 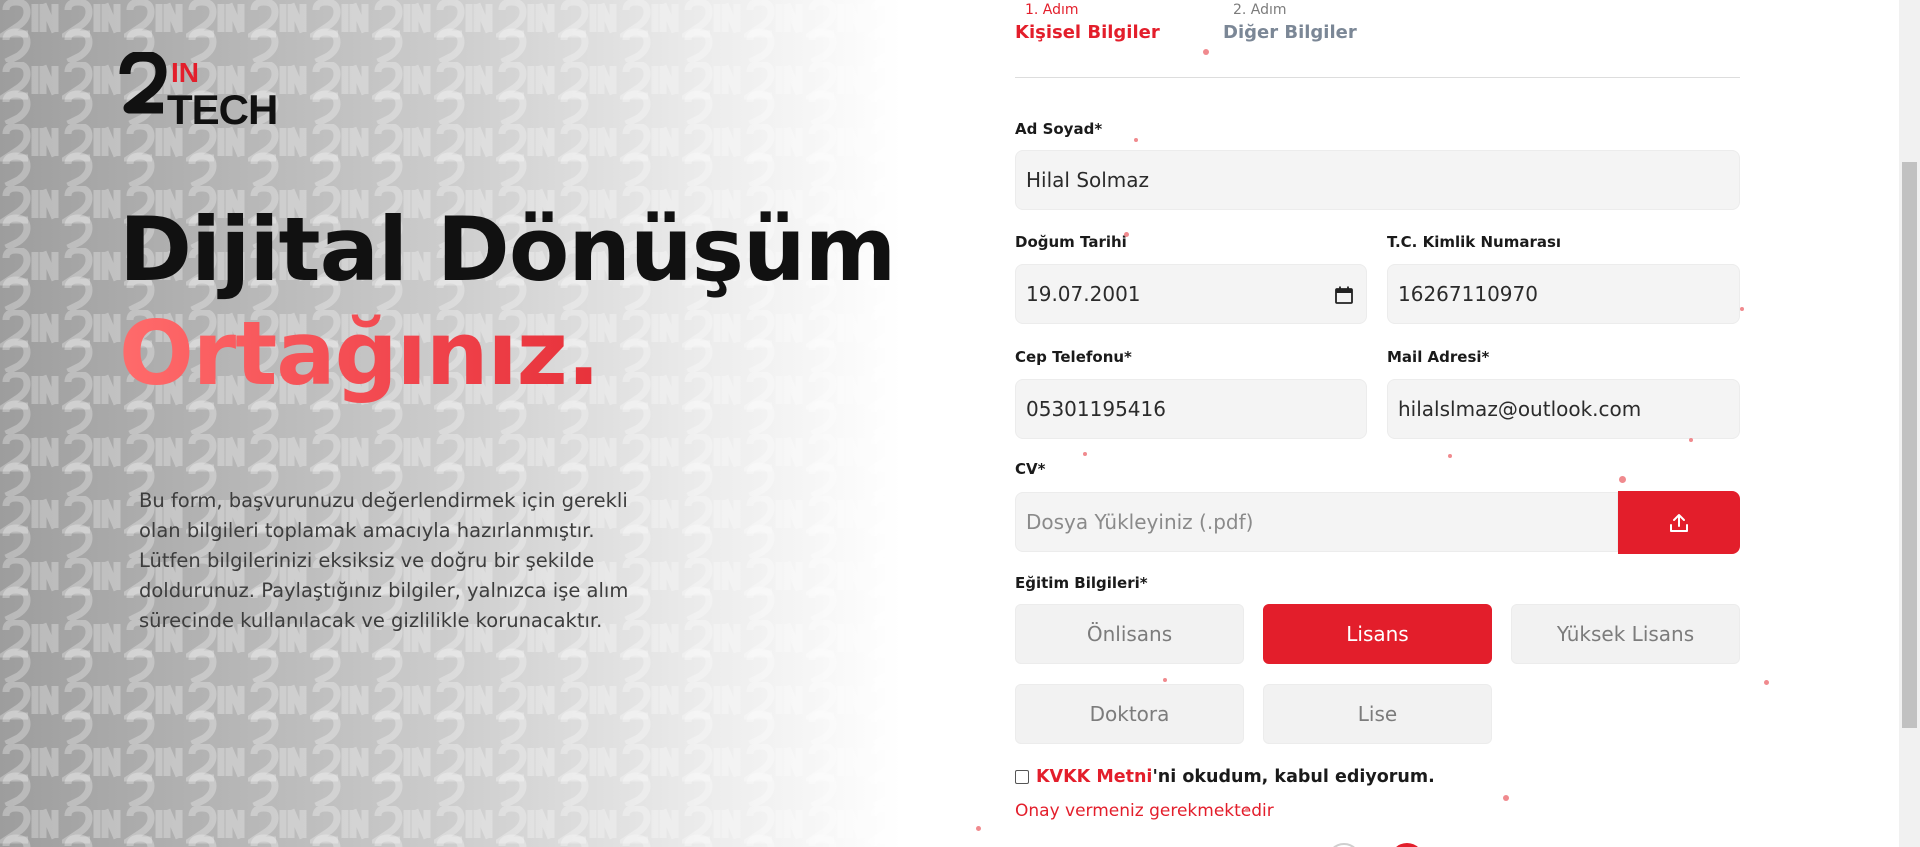 I want to click on step-2-title: Diğer Bilgiler, so click(x=1290, y=32).